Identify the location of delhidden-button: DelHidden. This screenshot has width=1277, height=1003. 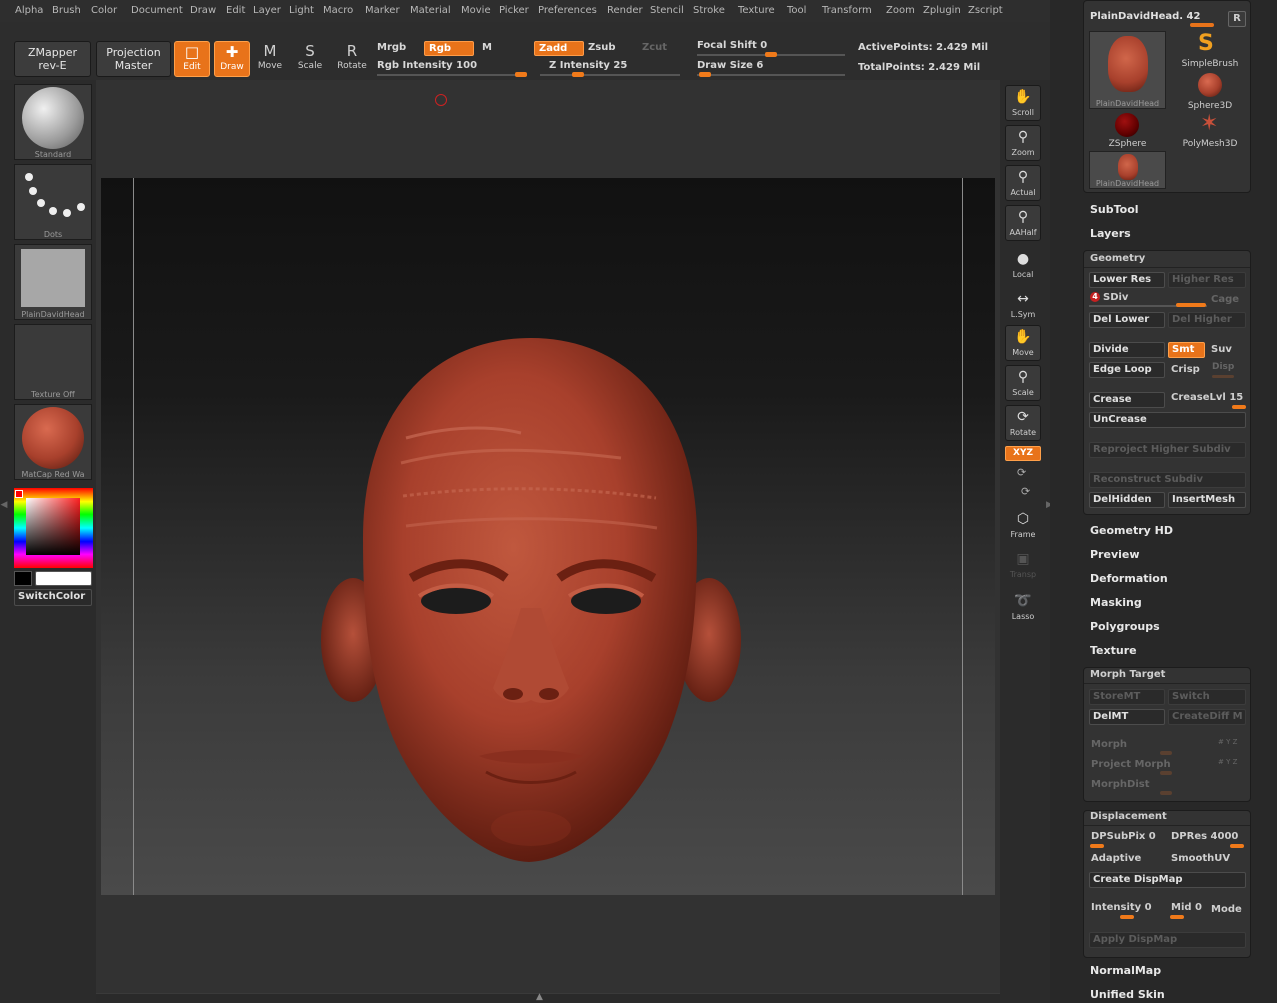
(1127, 500).